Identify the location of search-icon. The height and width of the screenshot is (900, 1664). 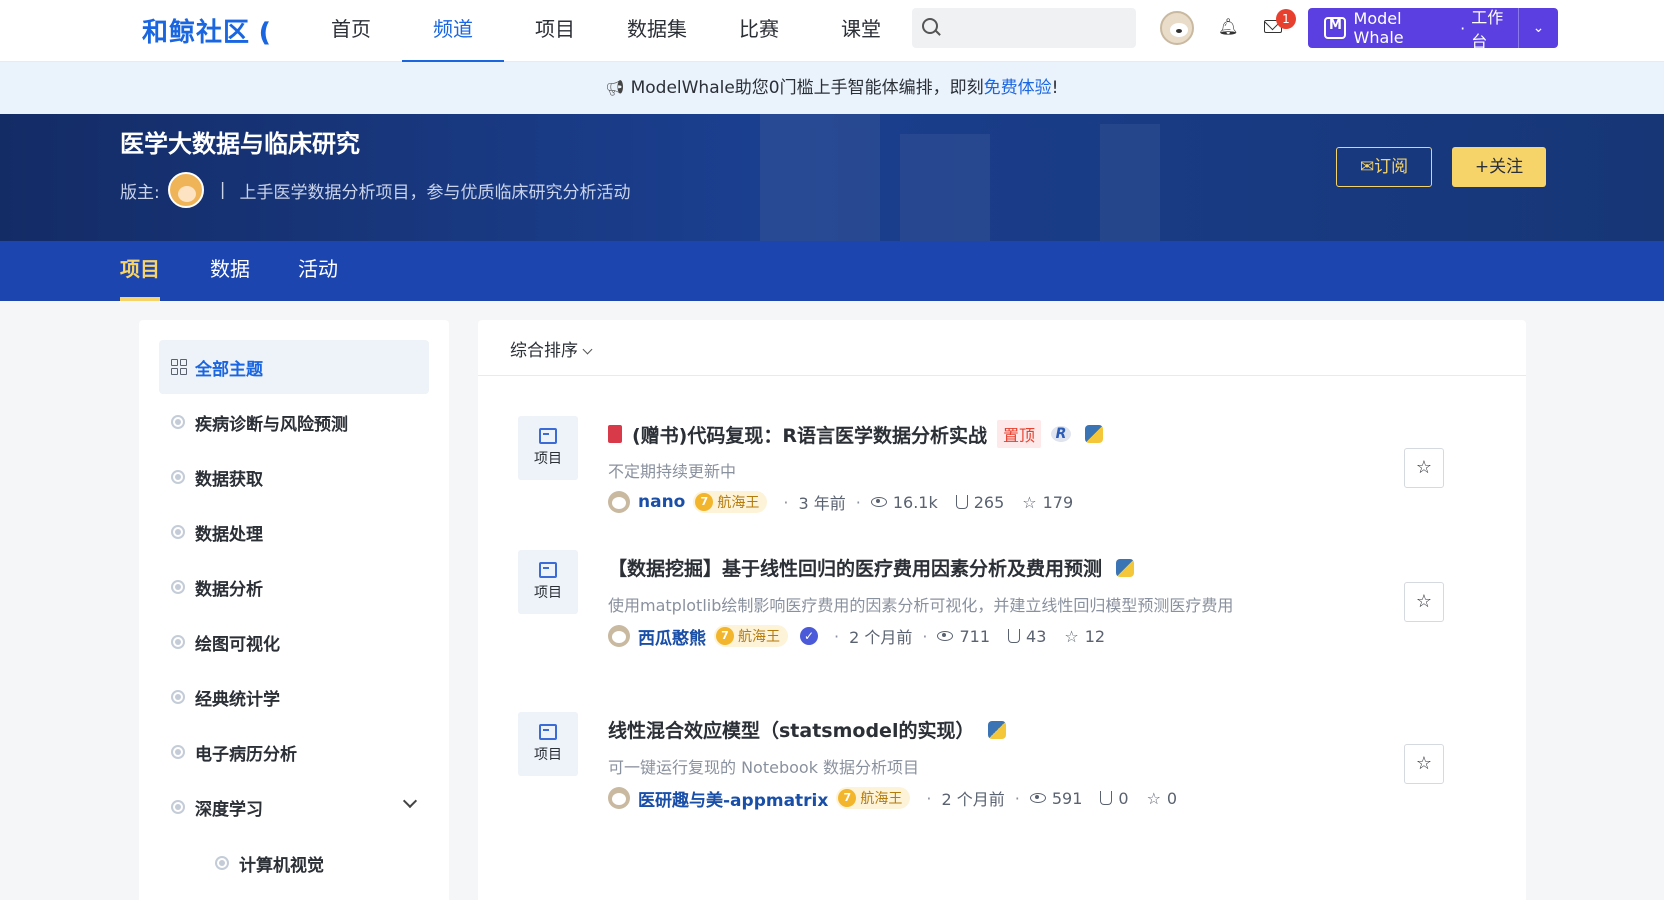
(930, 26).